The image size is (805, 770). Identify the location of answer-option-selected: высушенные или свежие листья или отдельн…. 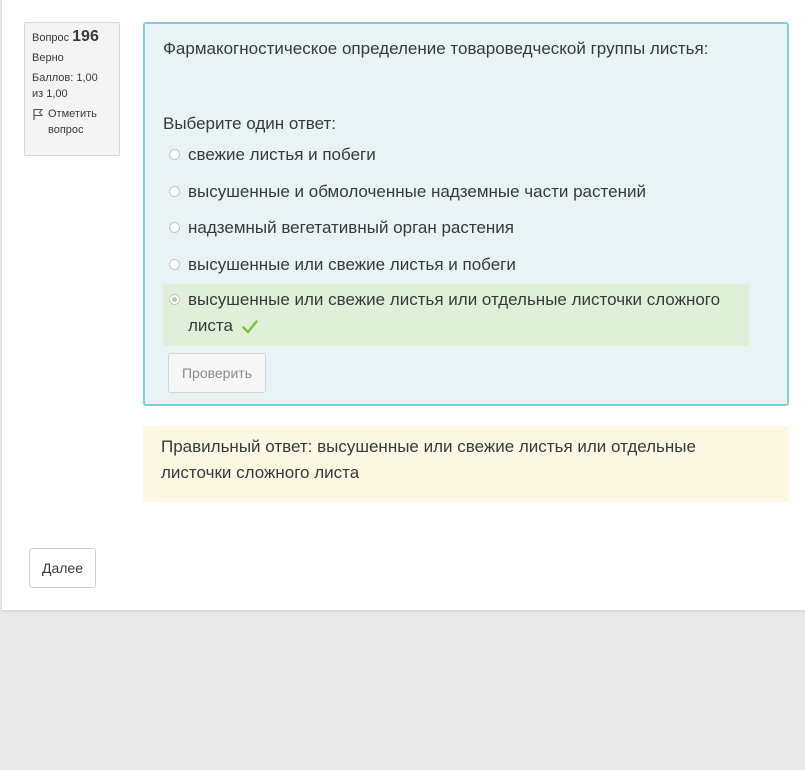
(456, 315).